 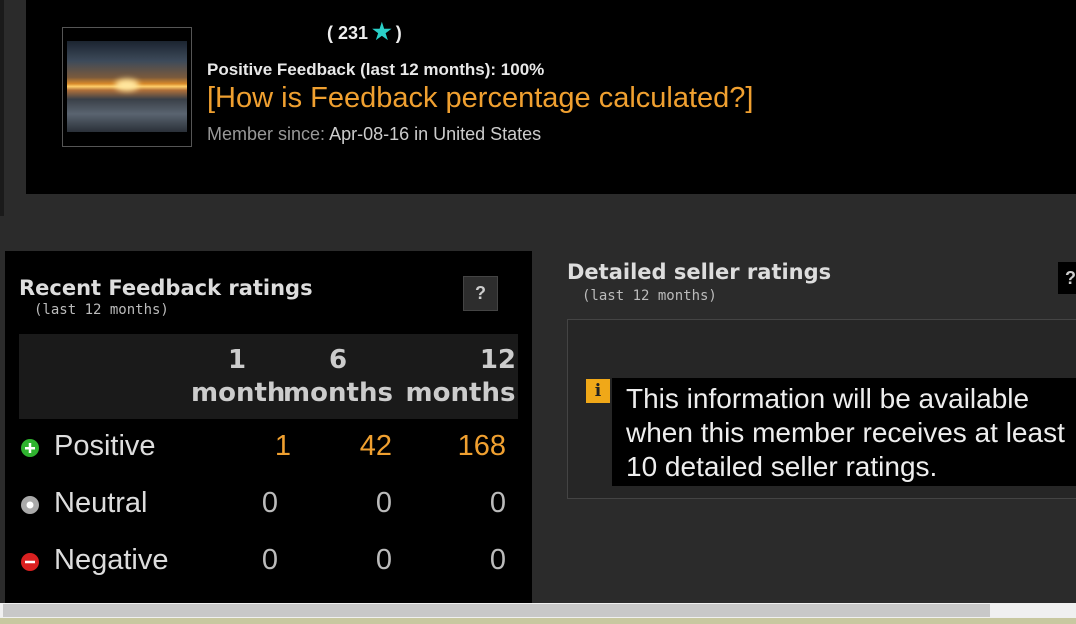 I want to click on taskbar-strip, so click(x=538, y=621).